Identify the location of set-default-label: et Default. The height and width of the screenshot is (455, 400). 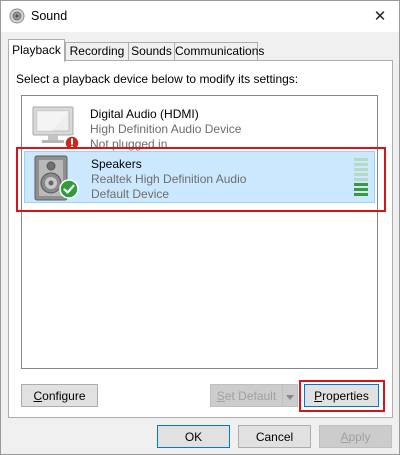
(250, 395).